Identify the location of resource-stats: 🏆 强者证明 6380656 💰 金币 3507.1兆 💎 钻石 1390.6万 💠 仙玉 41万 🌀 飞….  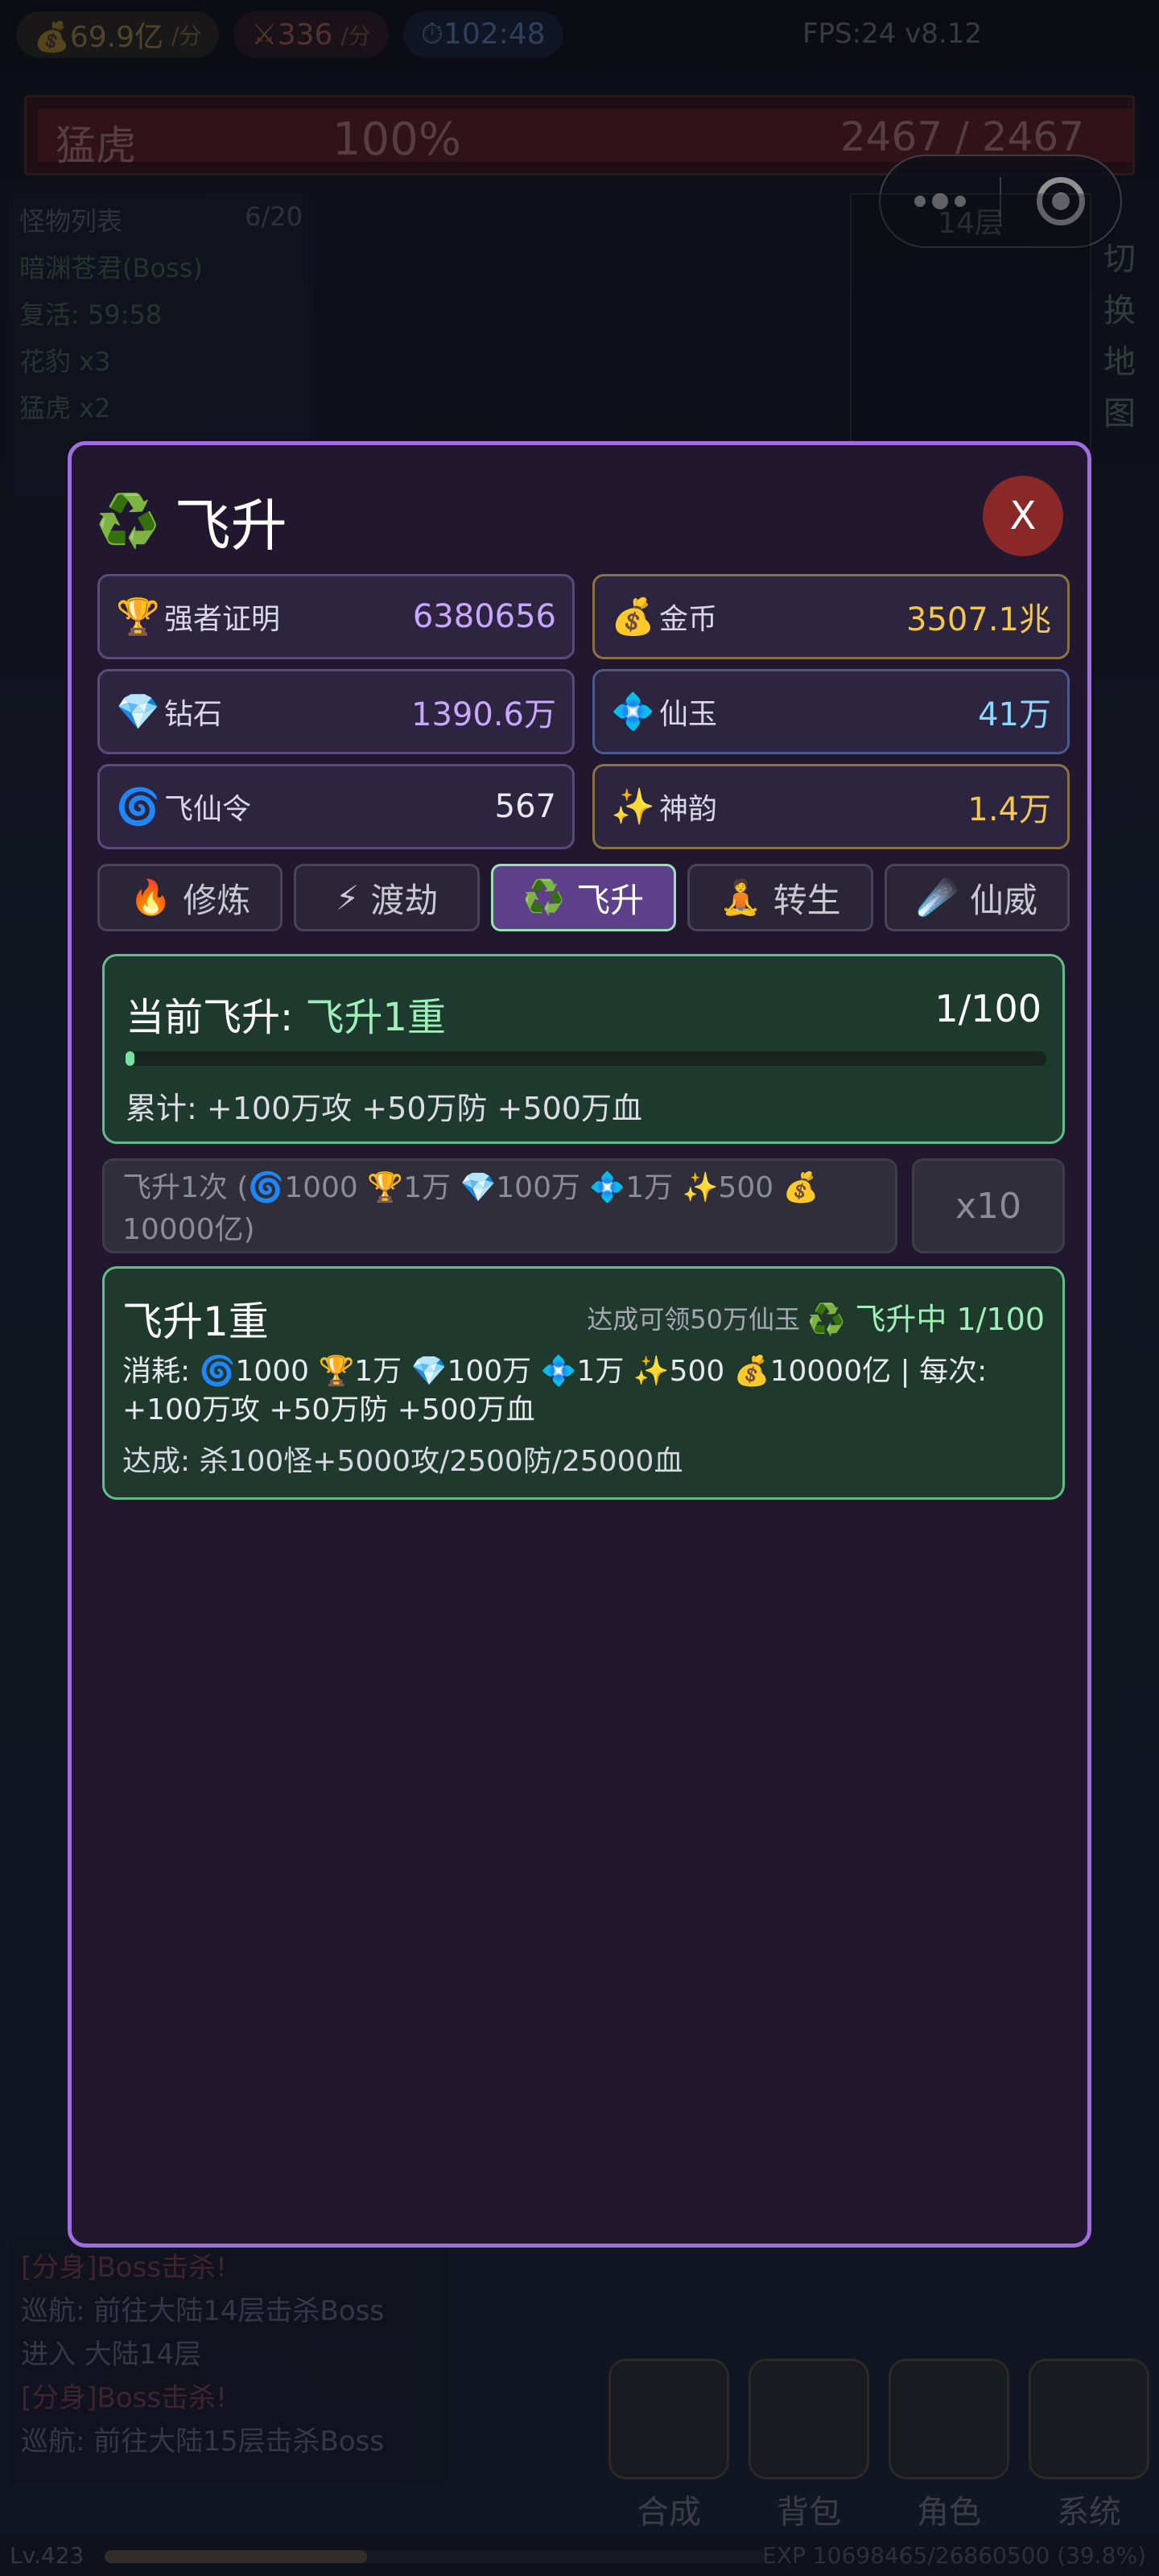
(583, 711).